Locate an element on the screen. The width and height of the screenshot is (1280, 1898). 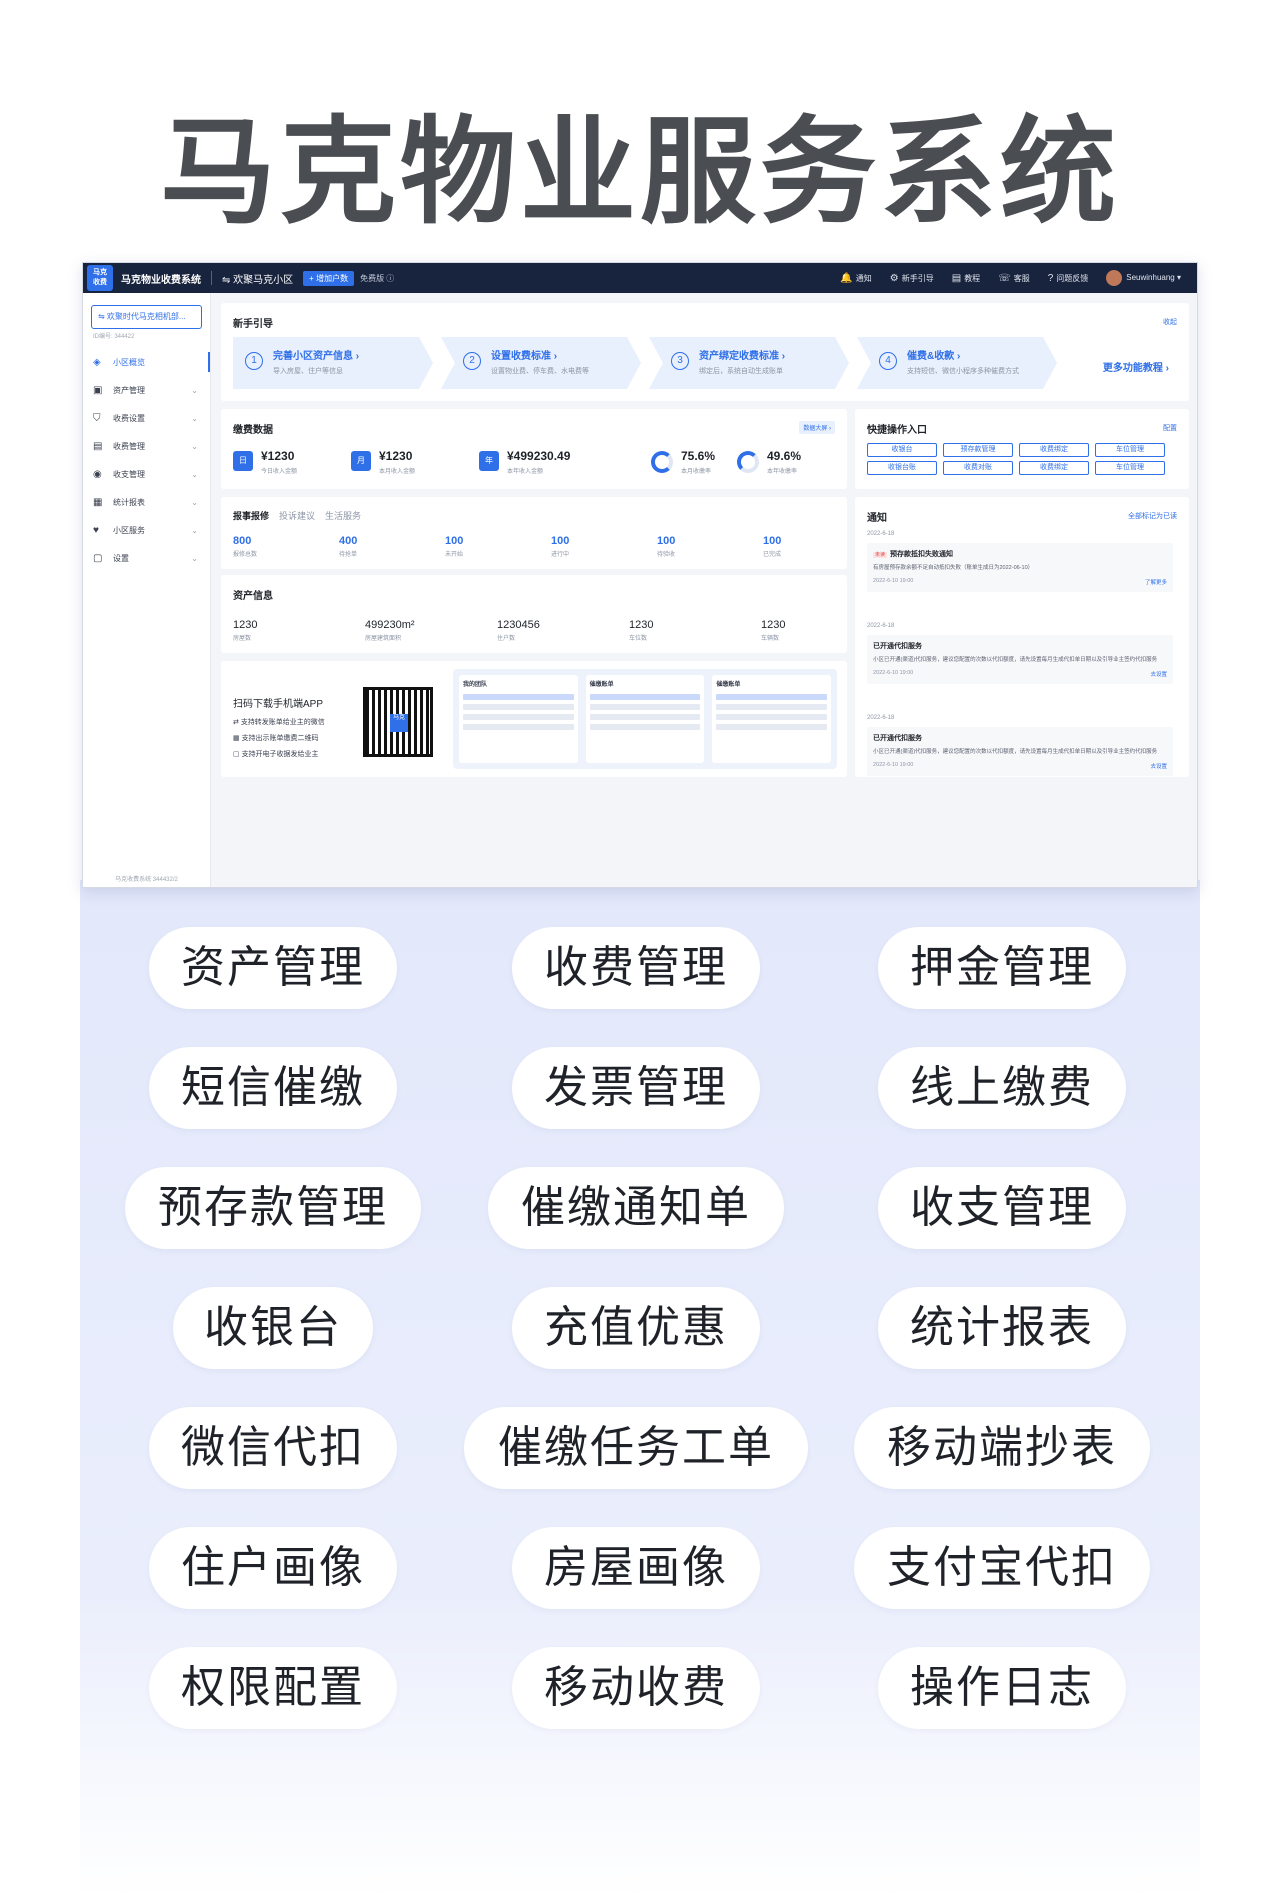
app-logo: 马克 收费 is located at coordinates (100, 278).